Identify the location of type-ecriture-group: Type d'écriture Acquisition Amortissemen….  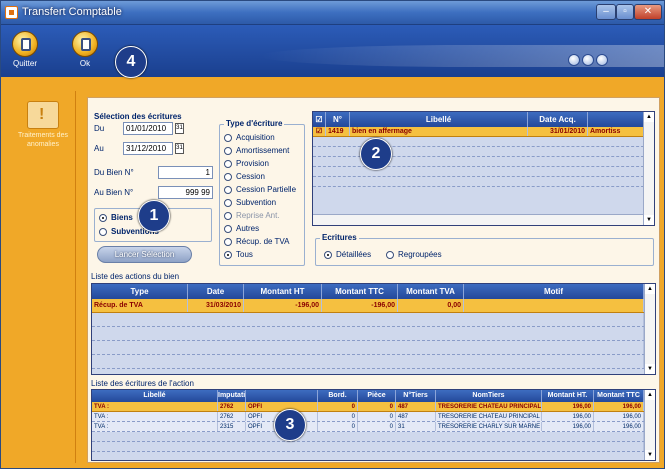
(262, 192).